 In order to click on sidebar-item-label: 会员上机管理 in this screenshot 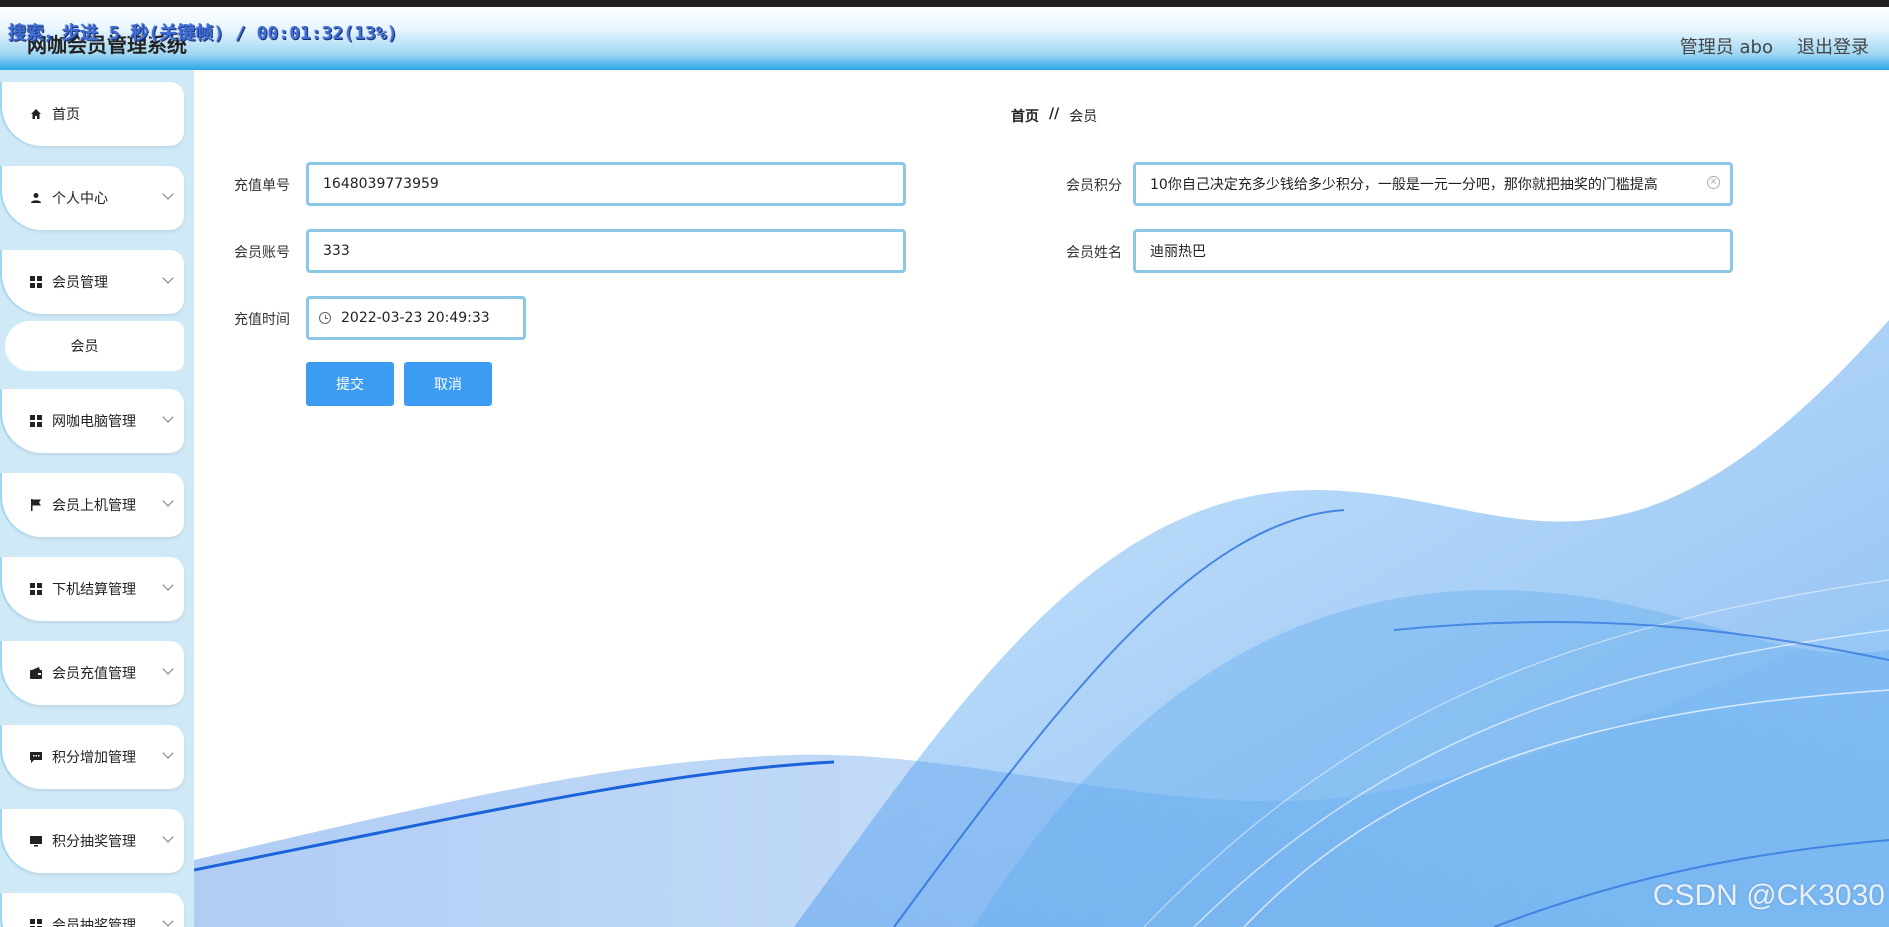, I will do `click(94, 506)`.